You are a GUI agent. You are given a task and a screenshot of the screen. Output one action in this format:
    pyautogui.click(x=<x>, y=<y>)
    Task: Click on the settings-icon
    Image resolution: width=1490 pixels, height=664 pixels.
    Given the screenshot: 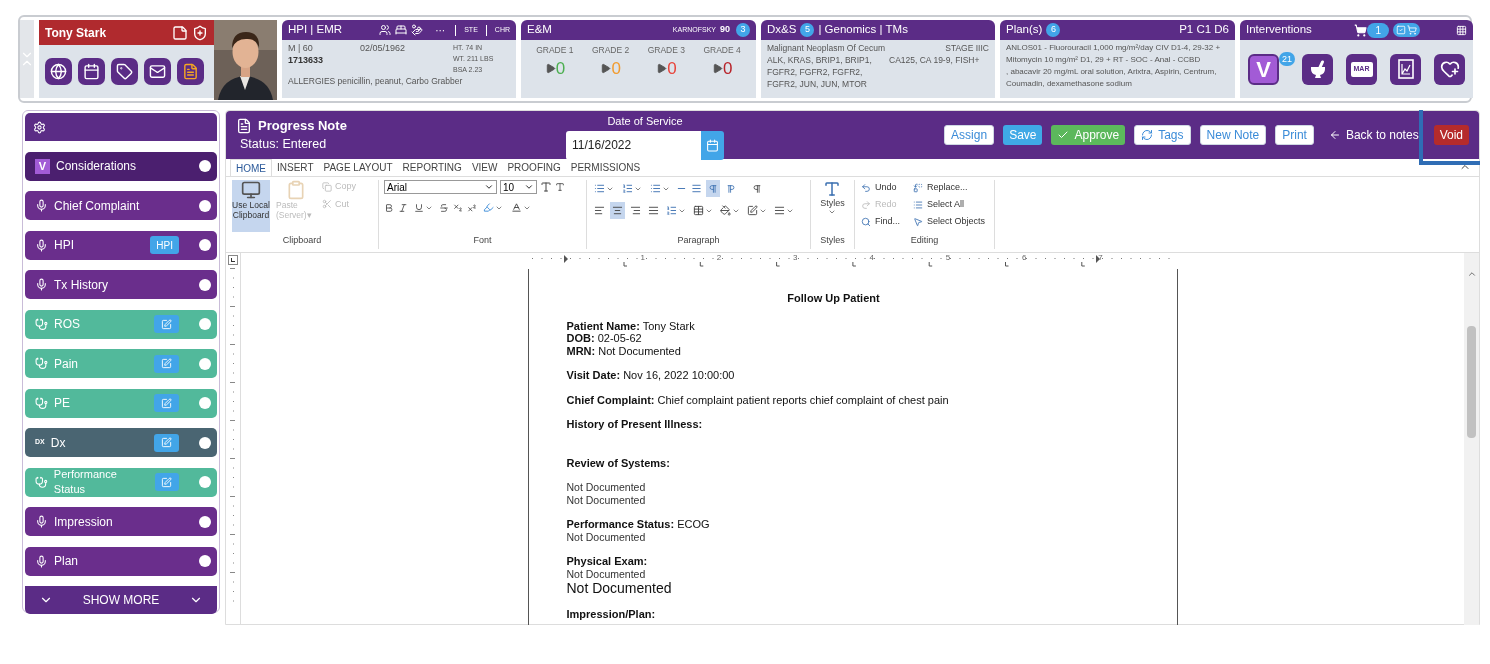 What is the action you would take?
    pyautogui.click(x=39, y=127)
    